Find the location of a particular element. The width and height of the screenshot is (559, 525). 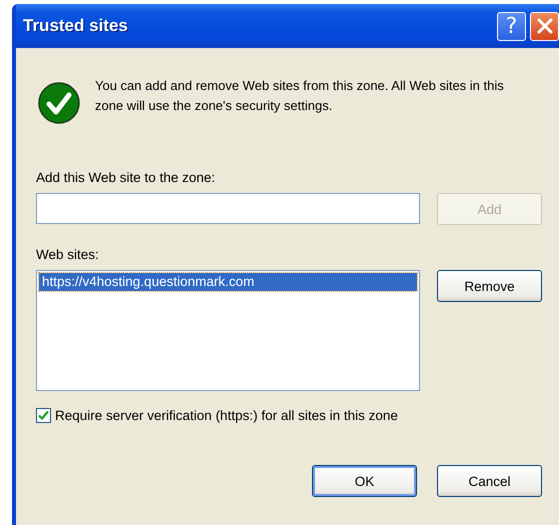

checkmark-icon is located at coordinates (59, 103).